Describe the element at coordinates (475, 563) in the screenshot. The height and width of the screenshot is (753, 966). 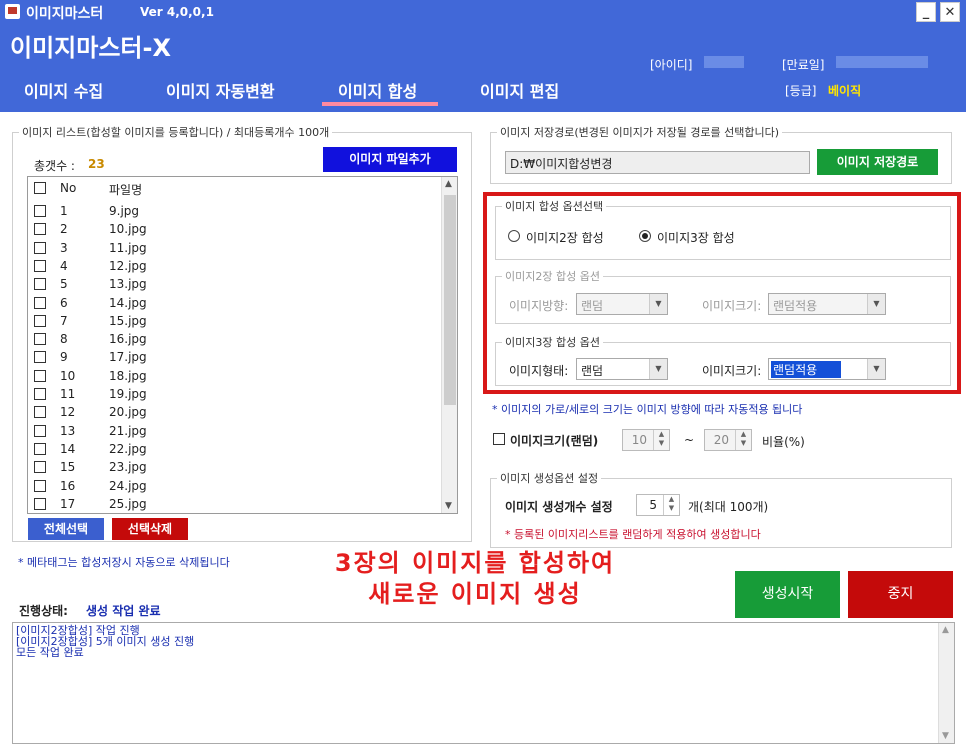
I see `overlay-line-1: 3장의 이미지를 합성하여` at that location.